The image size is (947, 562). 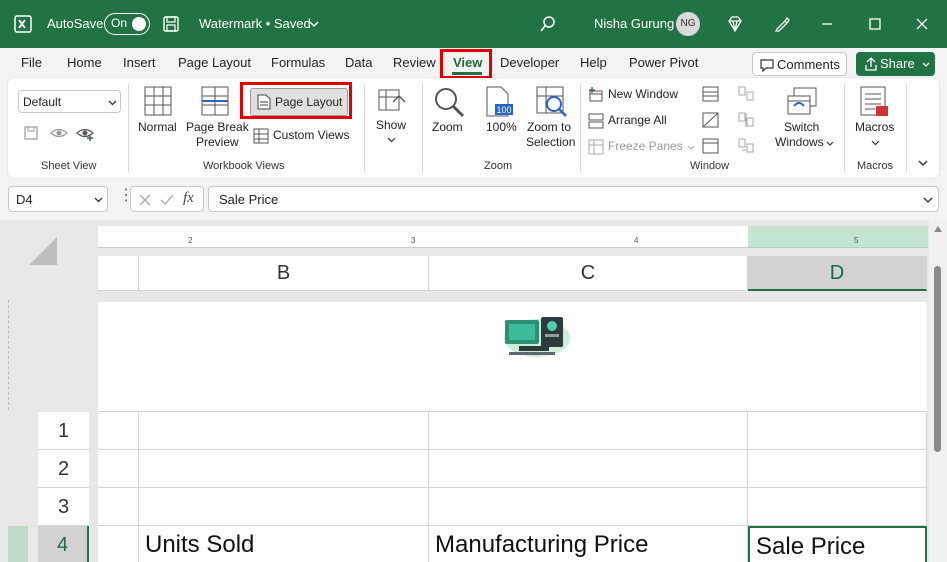 I want to click on name-box: D4, so click(x=58, y=199).